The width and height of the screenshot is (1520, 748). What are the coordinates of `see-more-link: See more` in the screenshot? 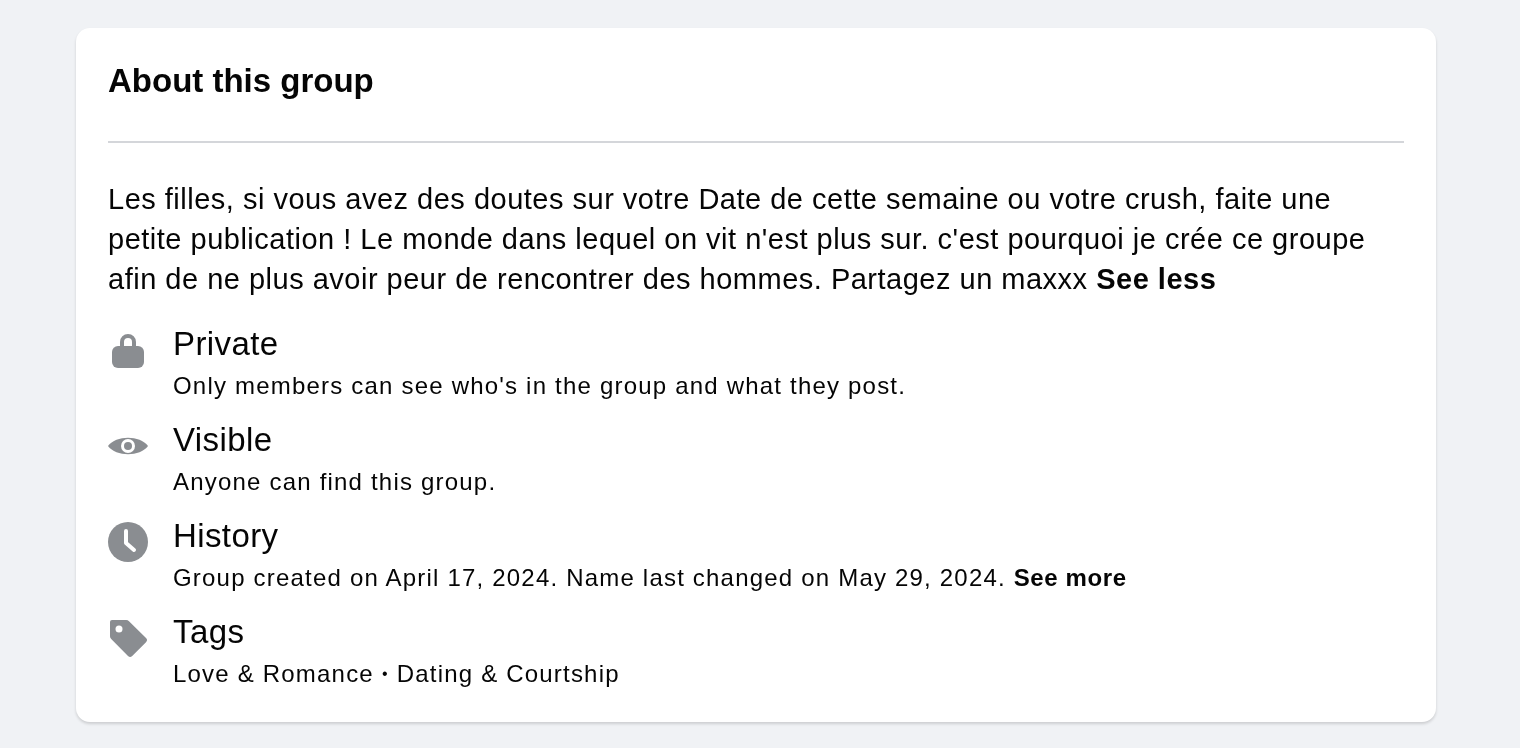 It's located at (1070, 577).